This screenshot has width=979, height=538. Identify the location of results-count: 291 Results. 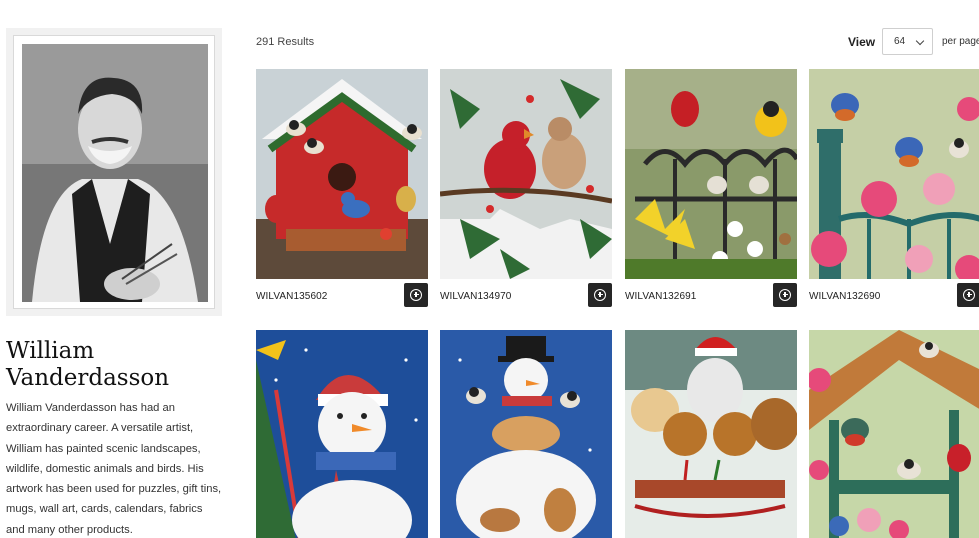
(285, 42).